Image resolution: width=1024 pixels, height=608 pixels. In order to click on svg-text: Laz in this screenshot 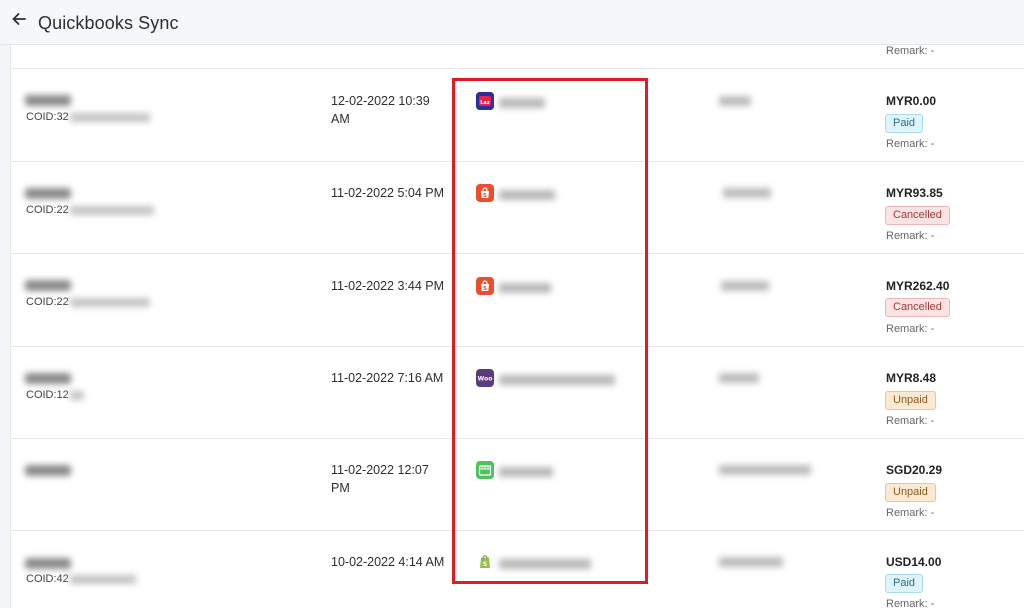, I will do `click(485, 103)`.